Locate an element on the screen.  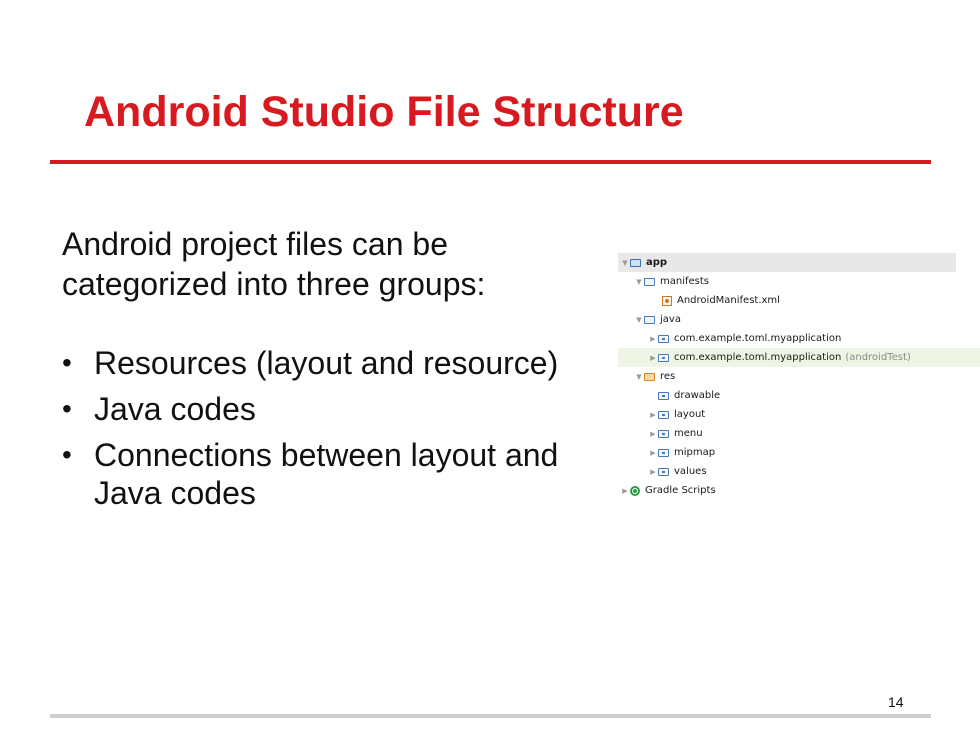
bullet-item: • Java codes is located at coordinates (327, 409).